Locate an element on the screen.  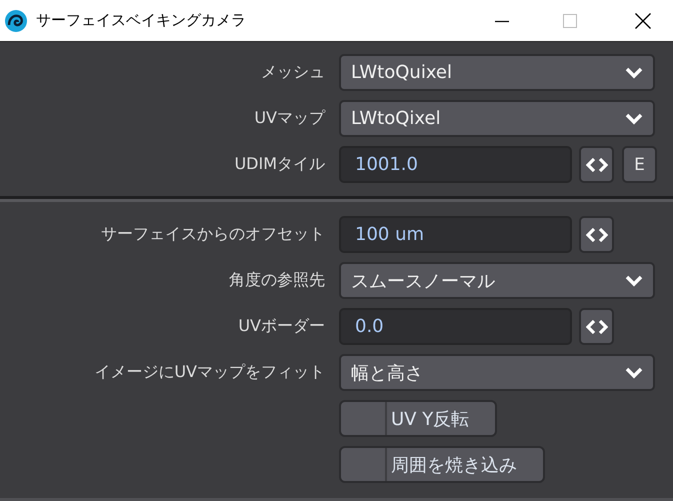
edit-button: E is located at coordinates (639, 164).